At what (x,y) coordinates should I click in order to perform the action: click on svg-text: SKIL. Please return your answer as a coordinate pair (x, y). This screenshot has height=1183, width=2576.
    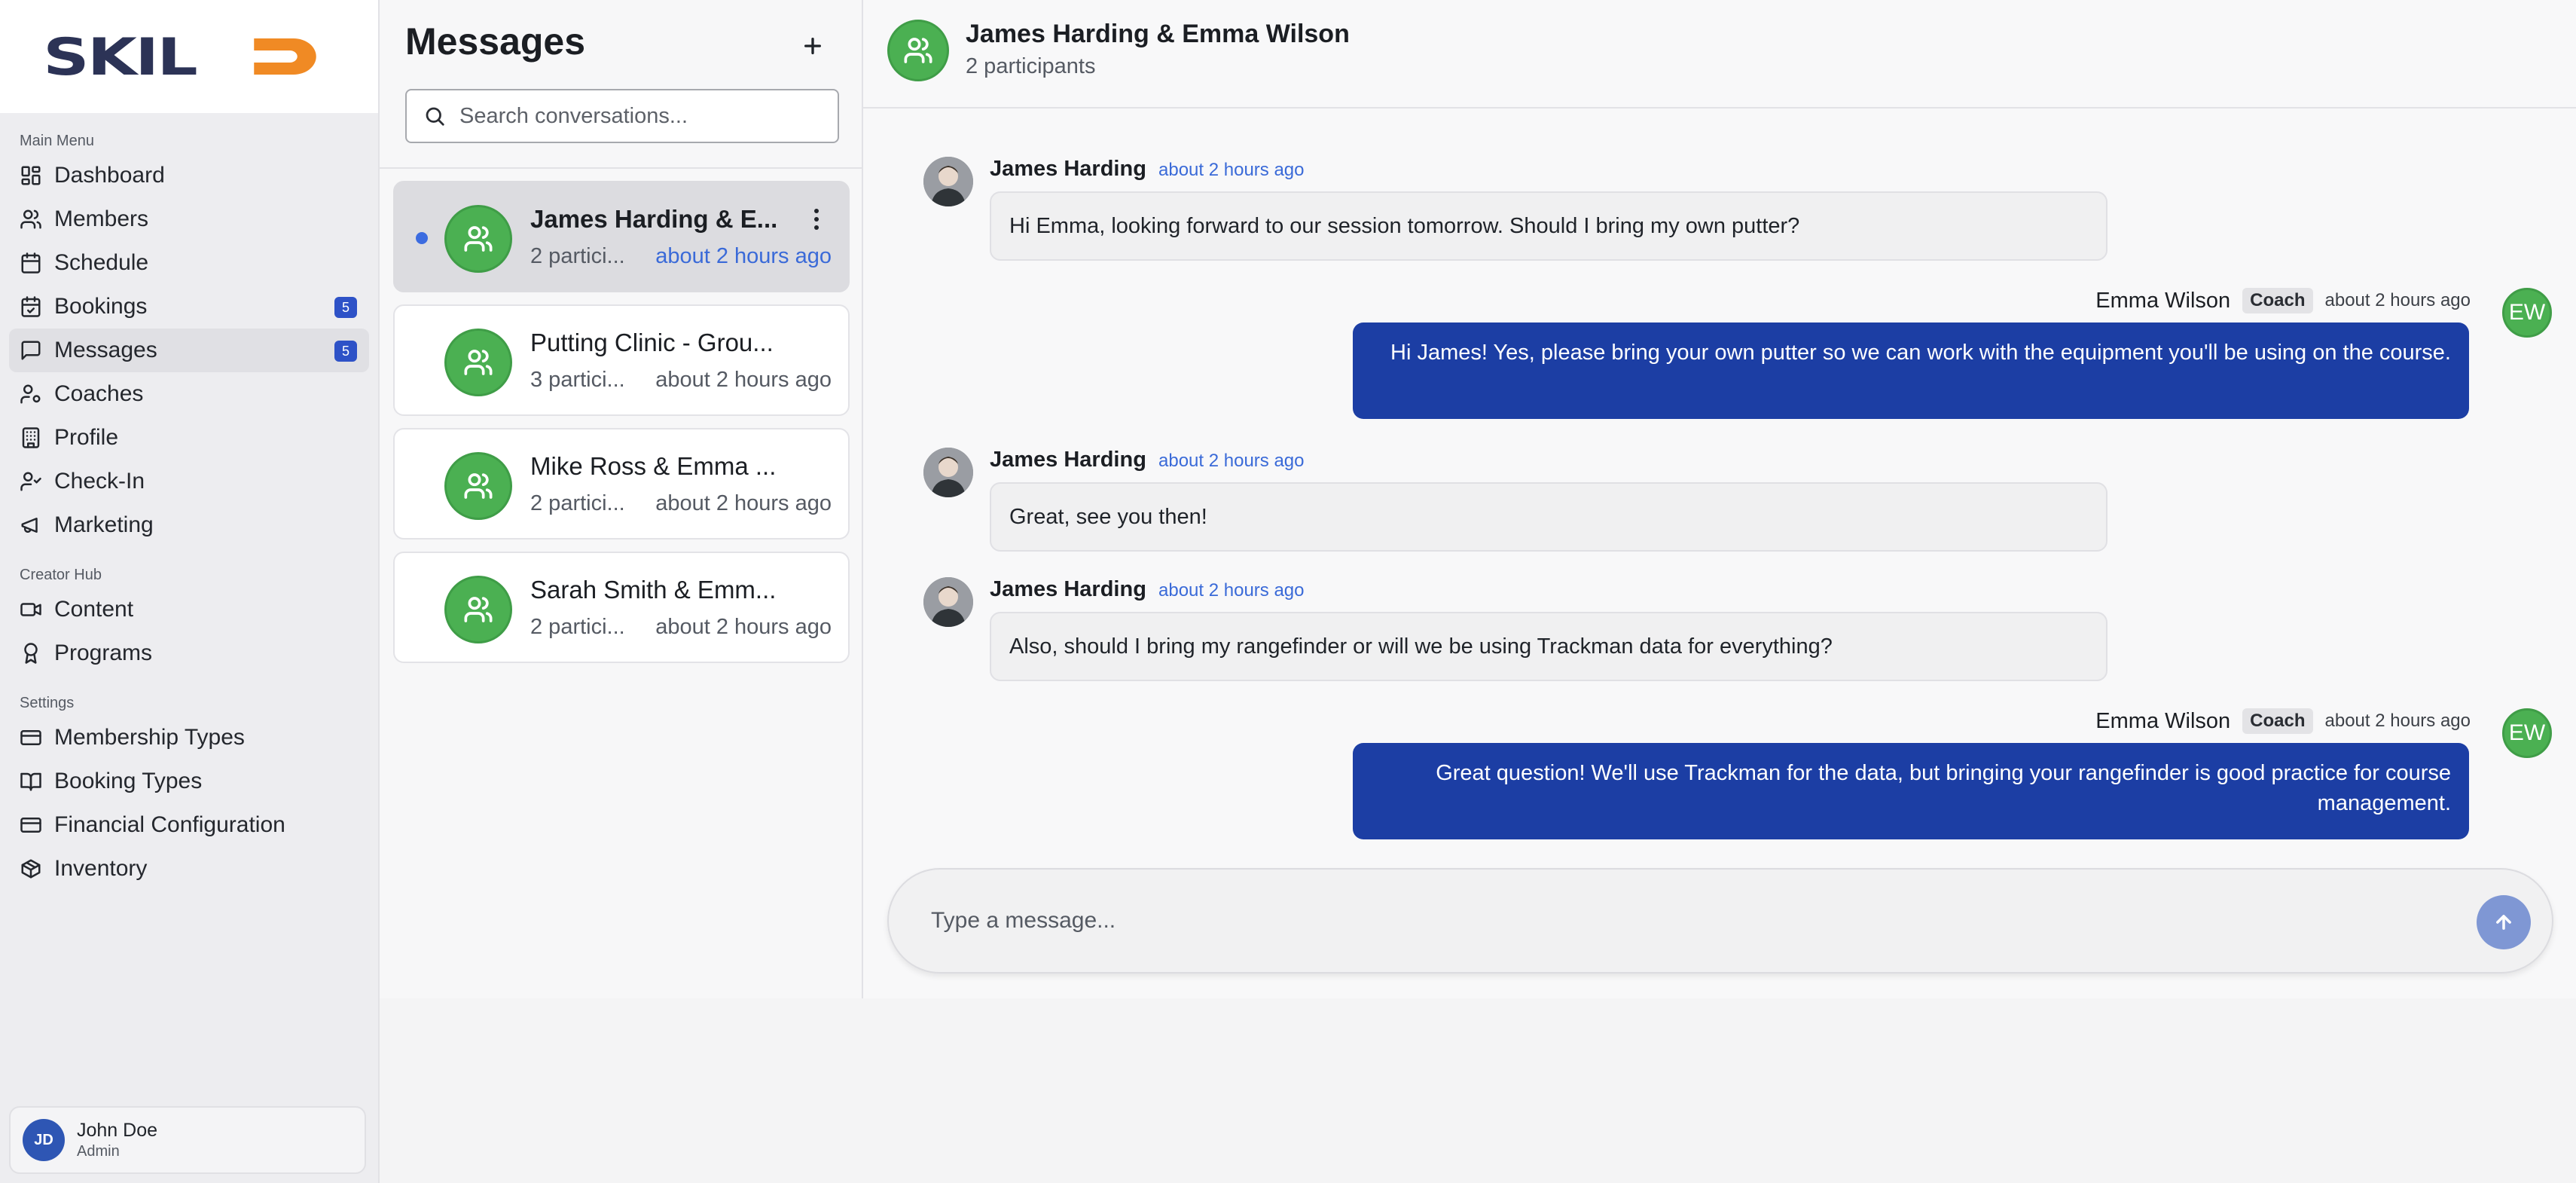
    Looking at the image, I should click on (120, 57).